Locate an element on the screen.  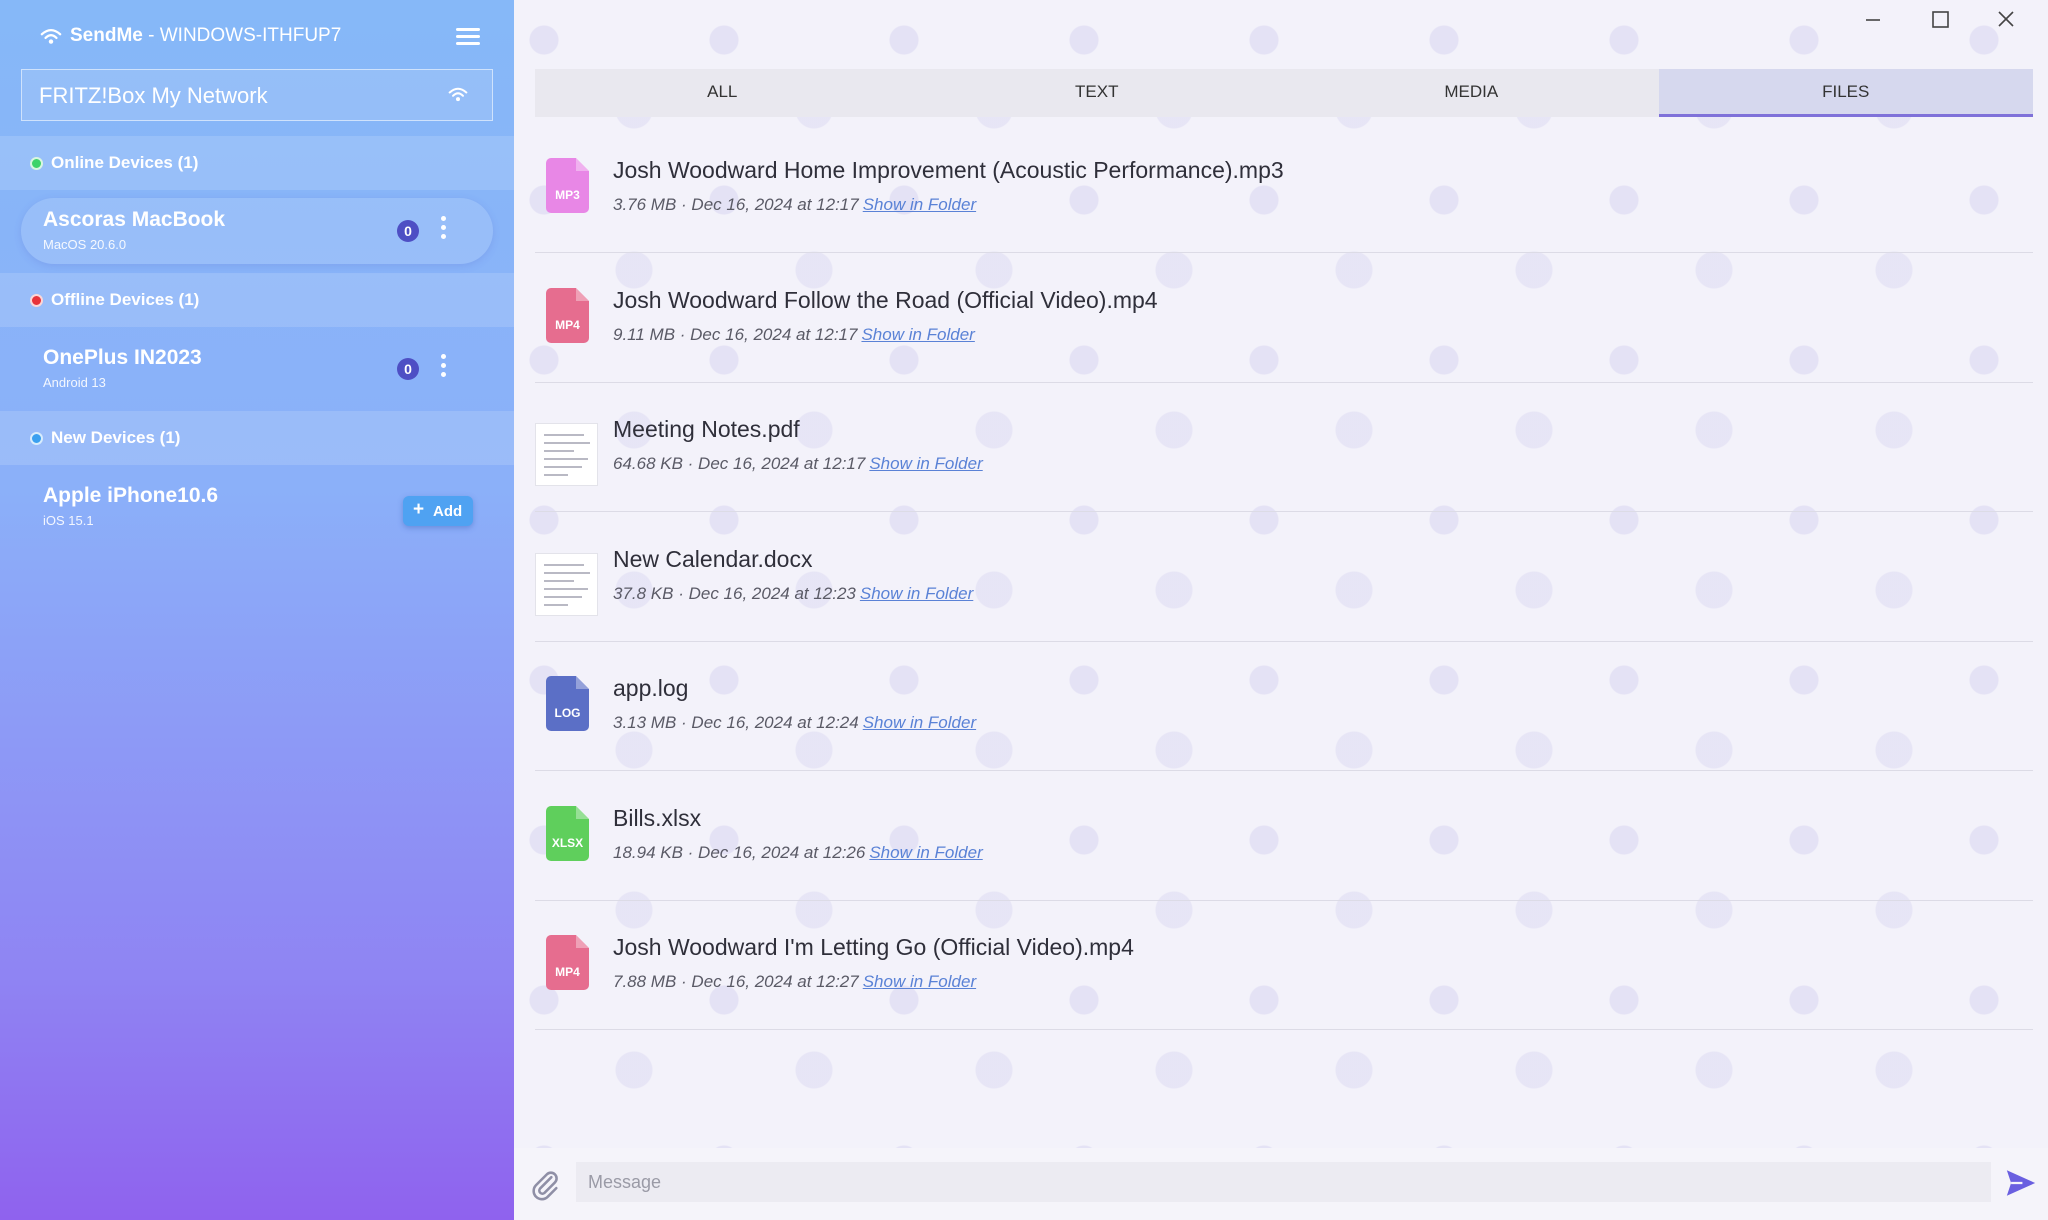
file-size-date: 9.11 MB · Dec 16, 2024 at 12:17 is located at coordinates (735, 334).